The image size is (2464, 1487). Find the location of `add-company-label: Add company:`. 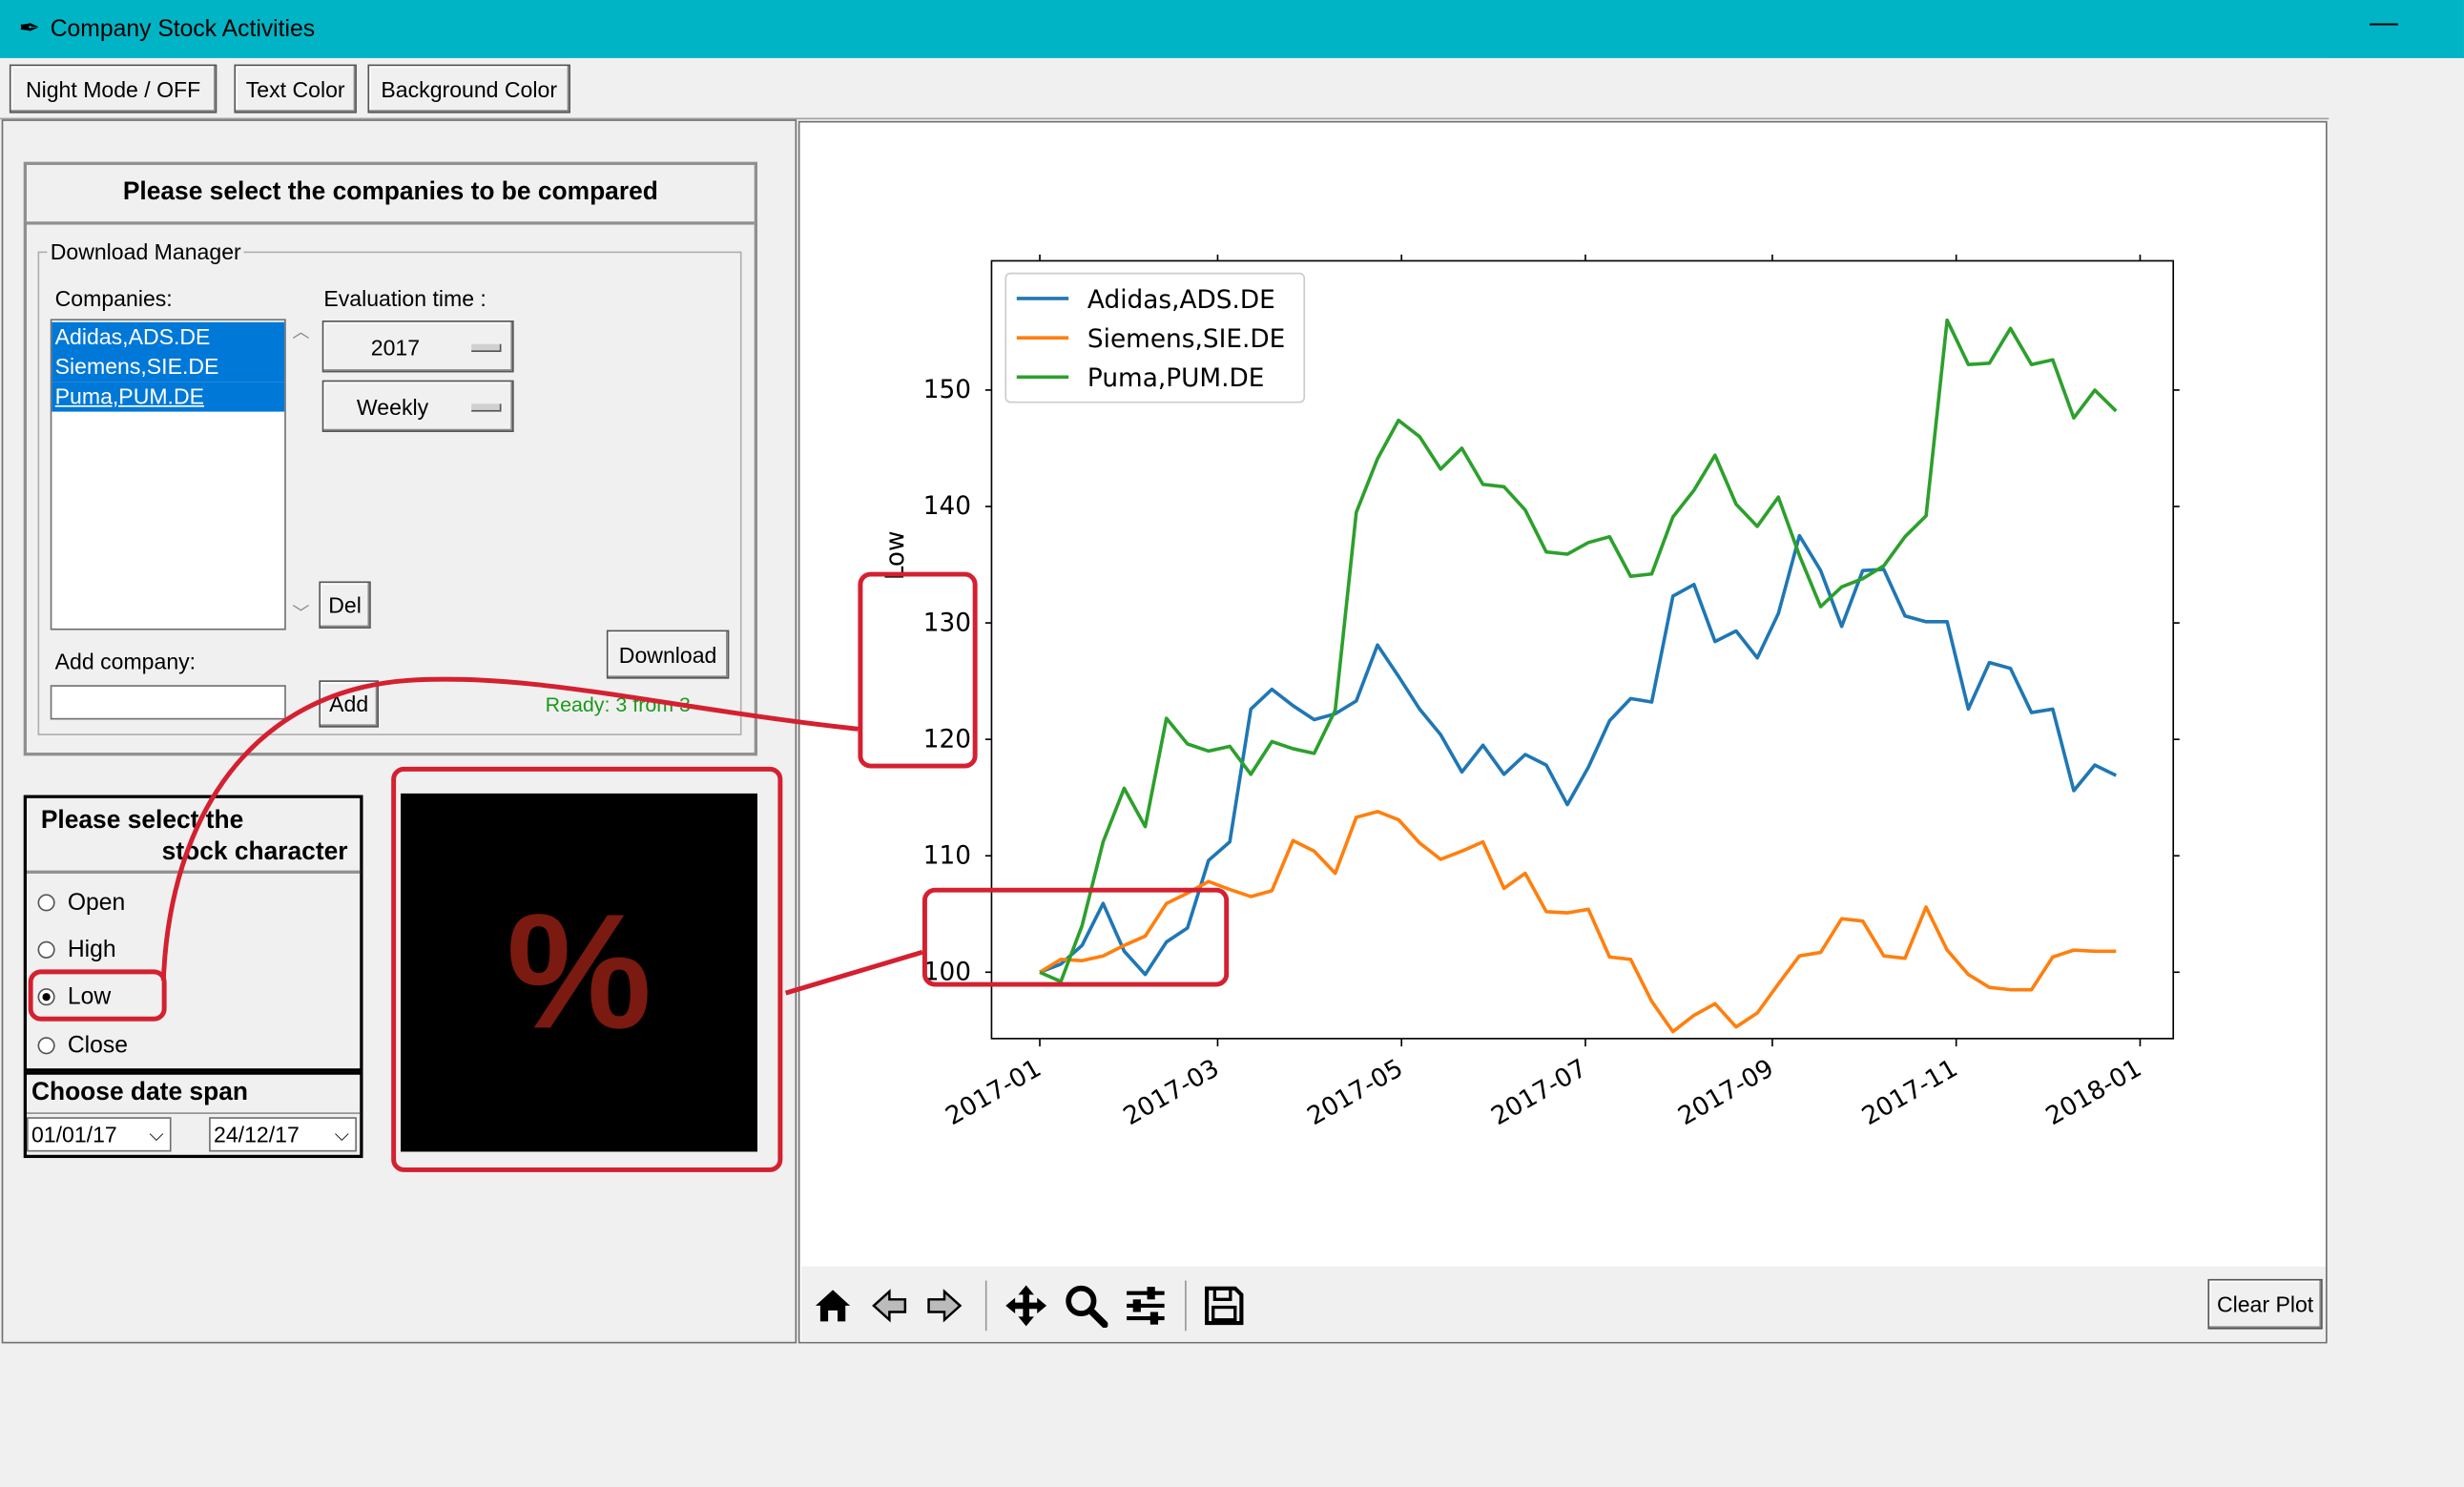

add-company-label: Add company: is located at coordinates (126, 661).